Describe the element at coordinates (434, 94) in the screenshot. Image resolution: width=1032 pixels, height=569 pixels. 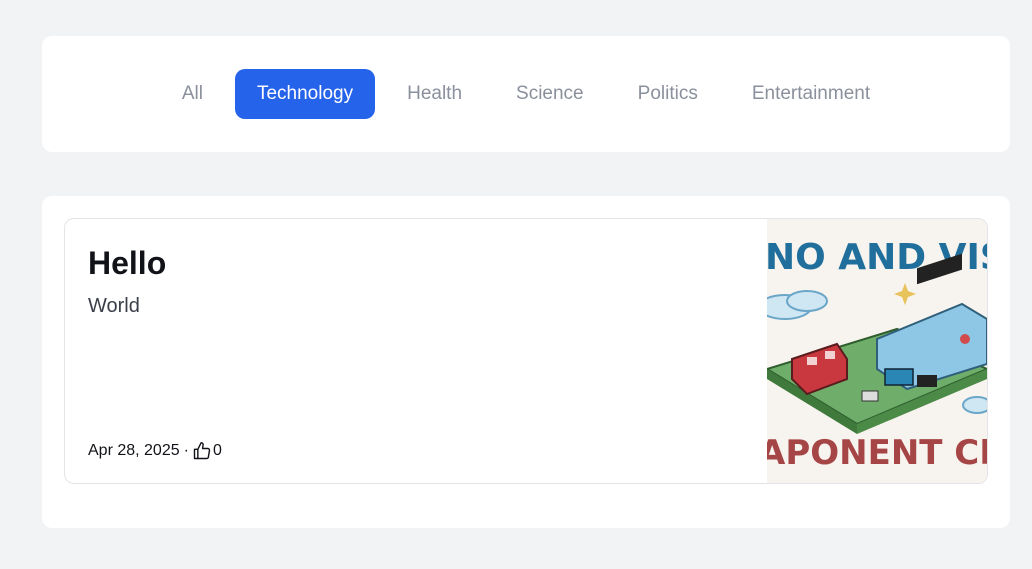
I see `tab-health: Health` at that location.